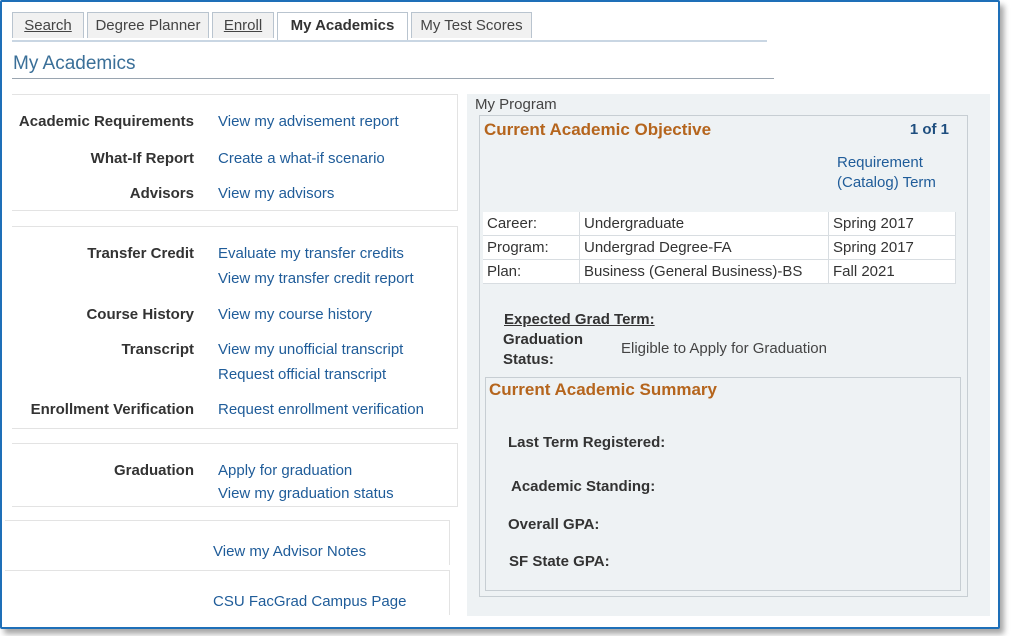  What do you see at coordinates (161, 193) in the screenshot?
I see `advisors-label: Advisors` at bounding box center [161, 193].